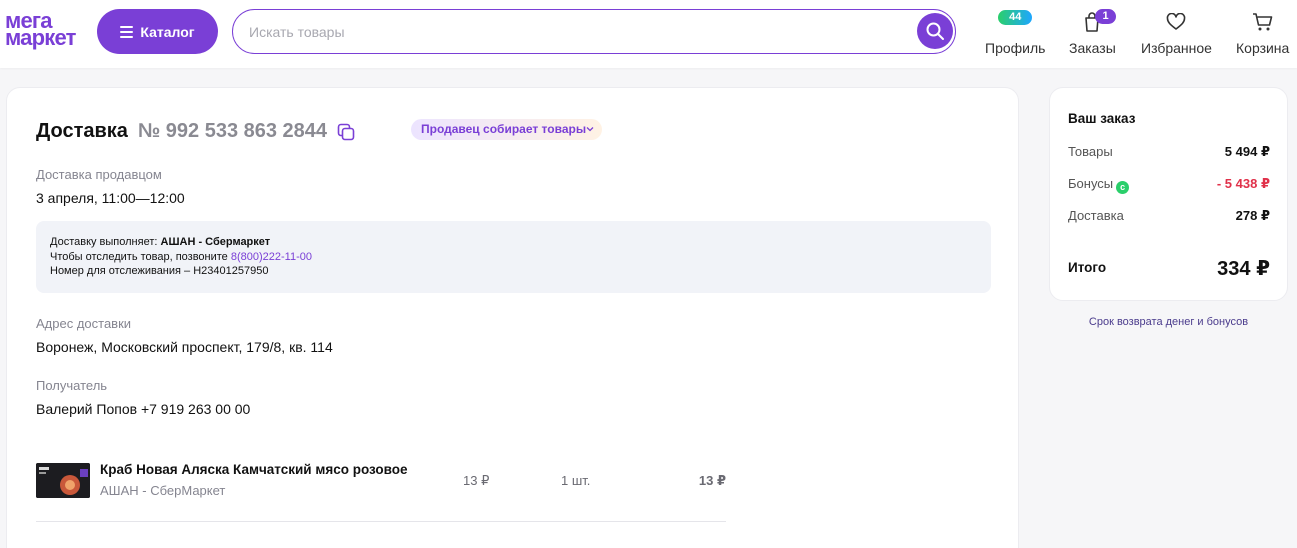  I want to click on nav-cart: Корзина, so click(1262, 33).